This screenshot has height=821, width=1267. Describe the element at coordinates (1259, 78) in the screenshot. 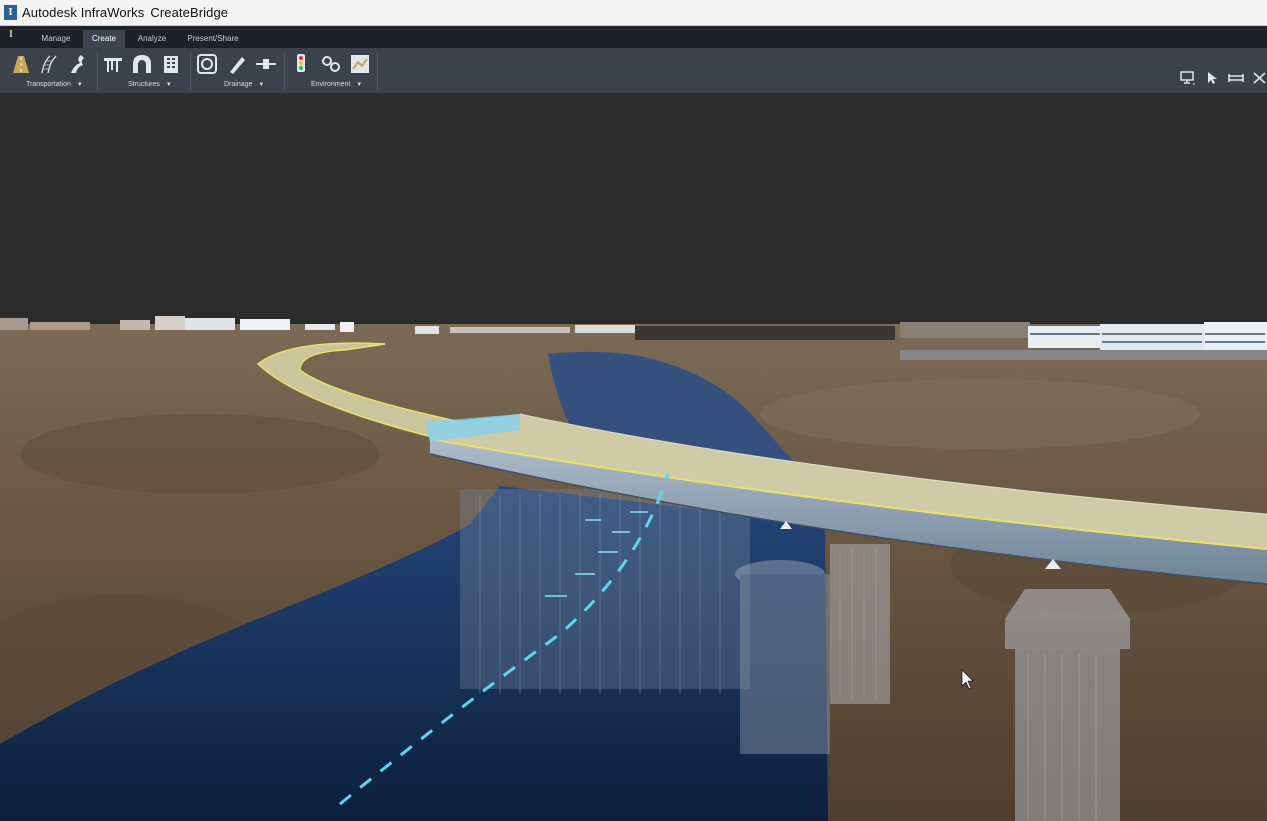

I see `close-tools-icon` at that location.